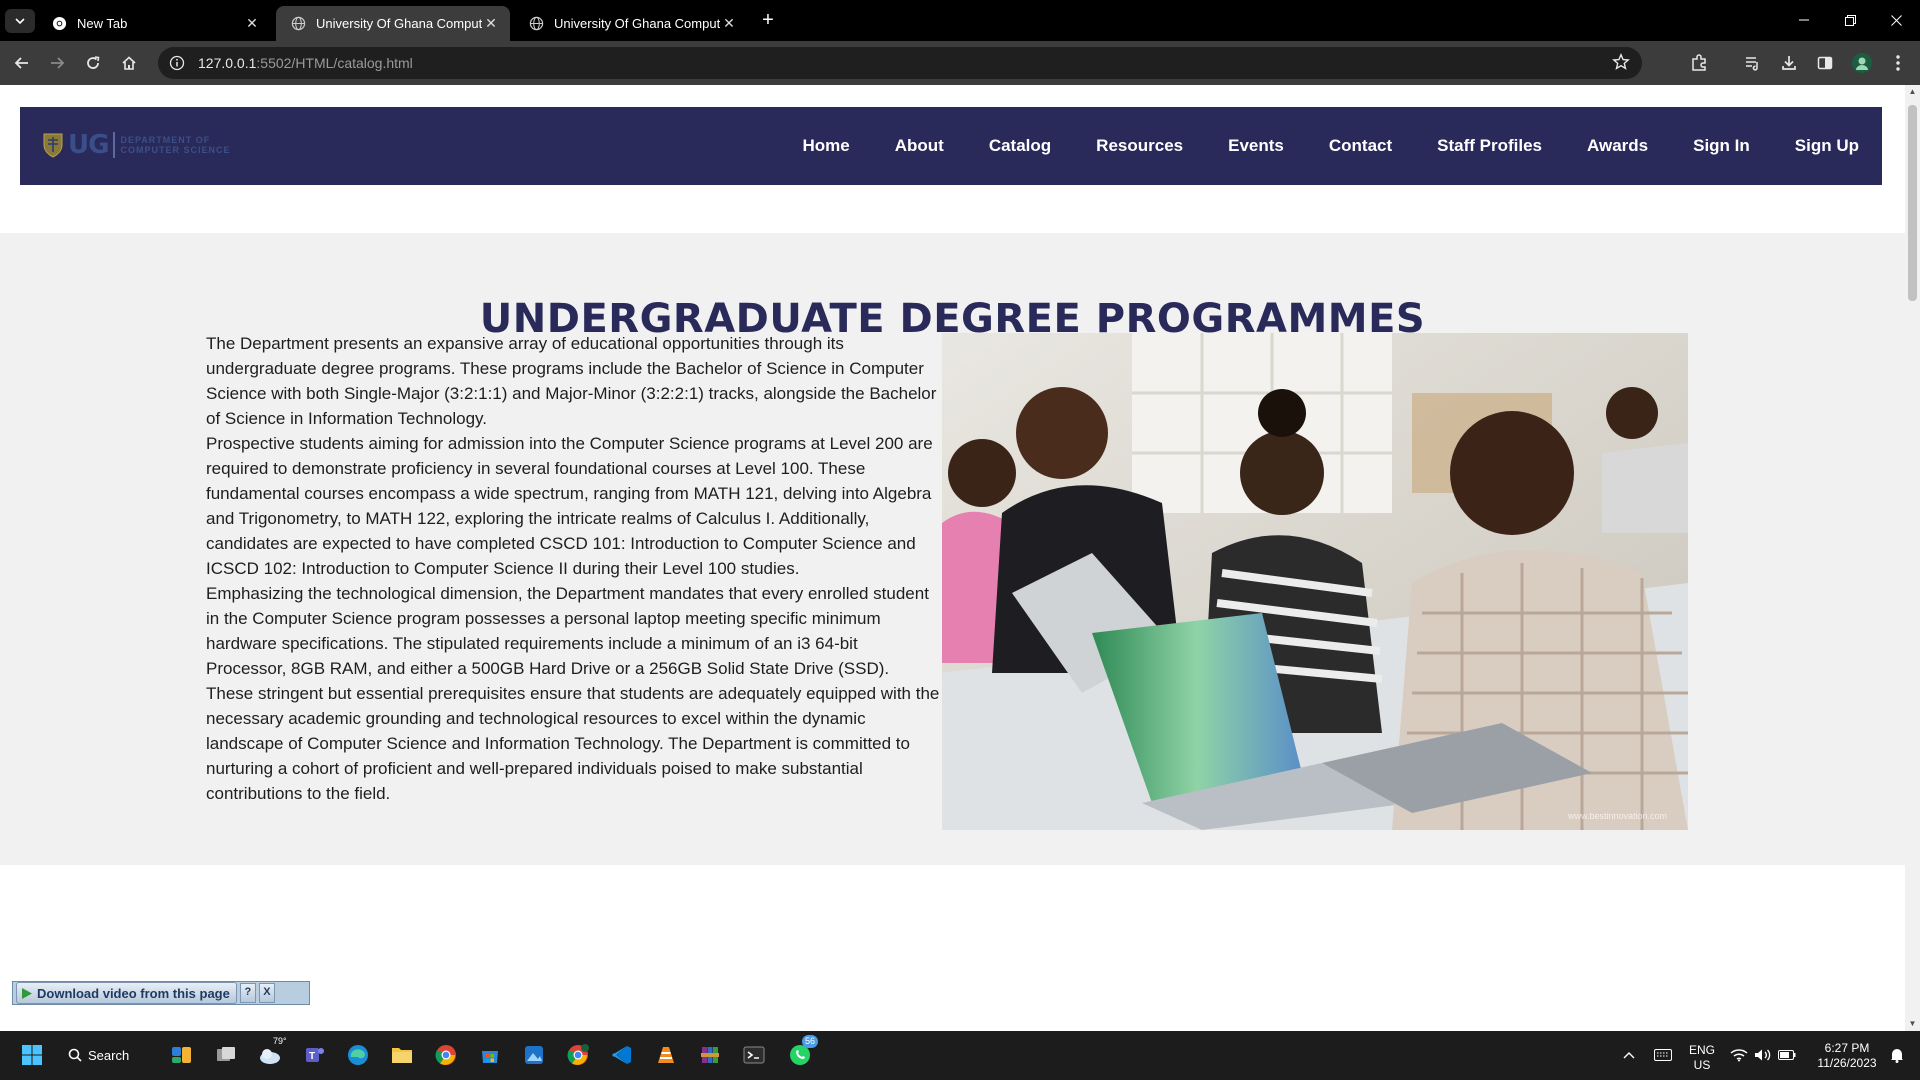 Image resolution: width=1920 pixels, height=1080 pixels. I want to click on vscode-icon, so click(622, 1055).